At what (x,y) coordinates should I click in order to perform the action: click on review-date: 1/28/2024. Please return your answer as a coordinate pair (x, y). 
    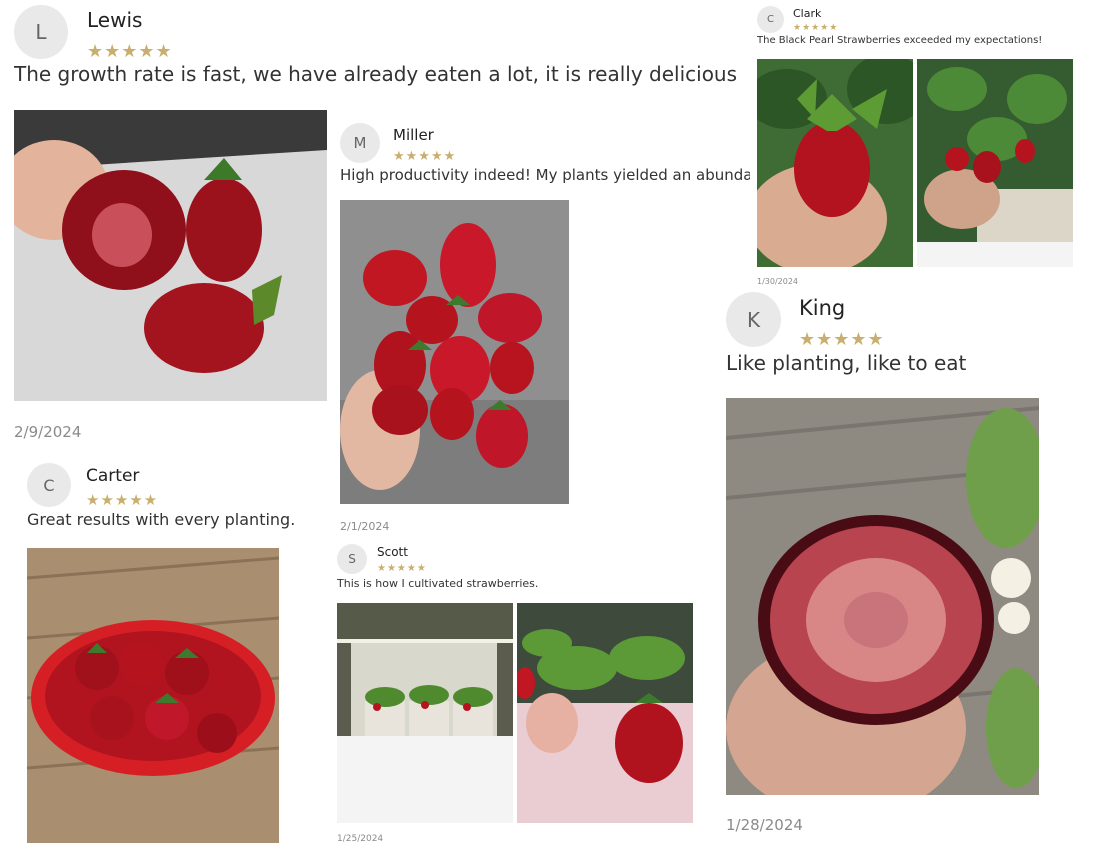
    Looking at the image, I should click on (764, 825).